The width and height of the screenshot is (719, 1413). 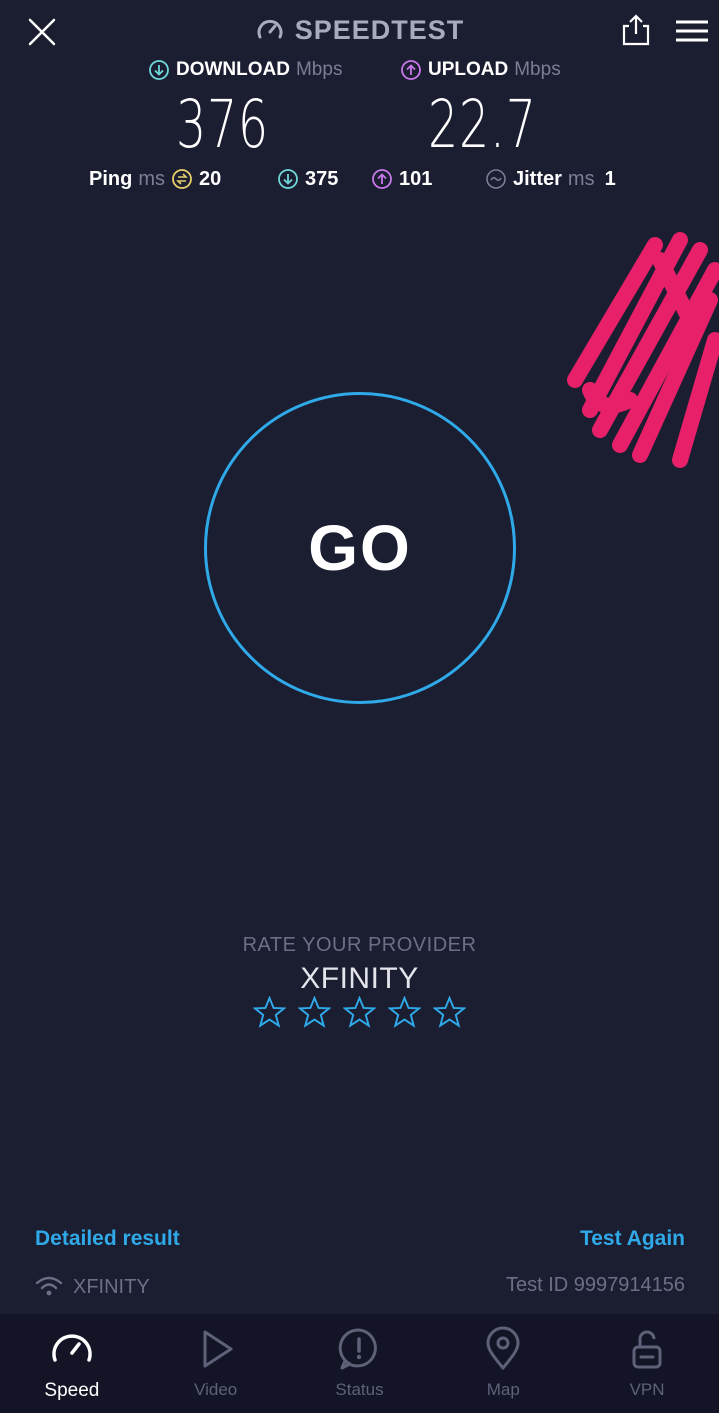 What do you see at coordinates (319, 69) in the screenshot?
I see `download-unit: Mbps` at bounding box center [319, 69].